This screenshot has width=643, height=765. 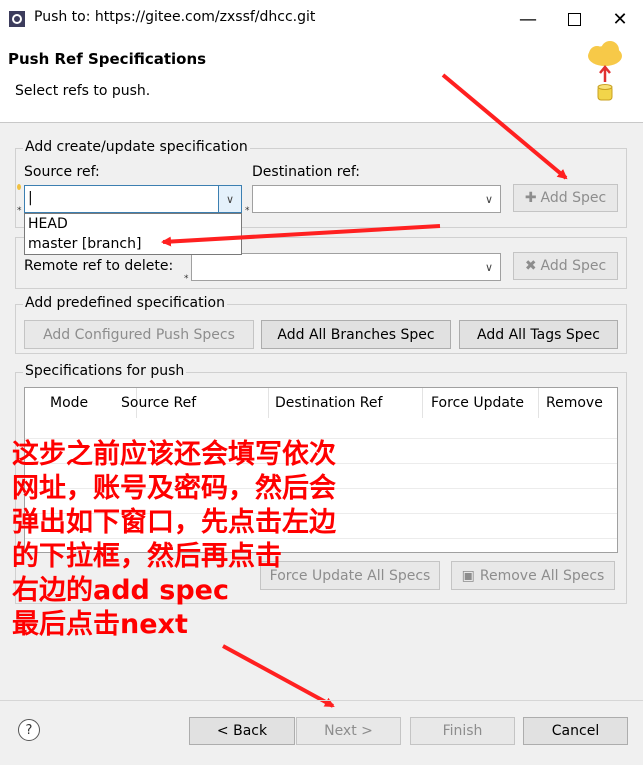 I want to click on remote-ref-delete-combo: ∨, so click(x=346, y=267).